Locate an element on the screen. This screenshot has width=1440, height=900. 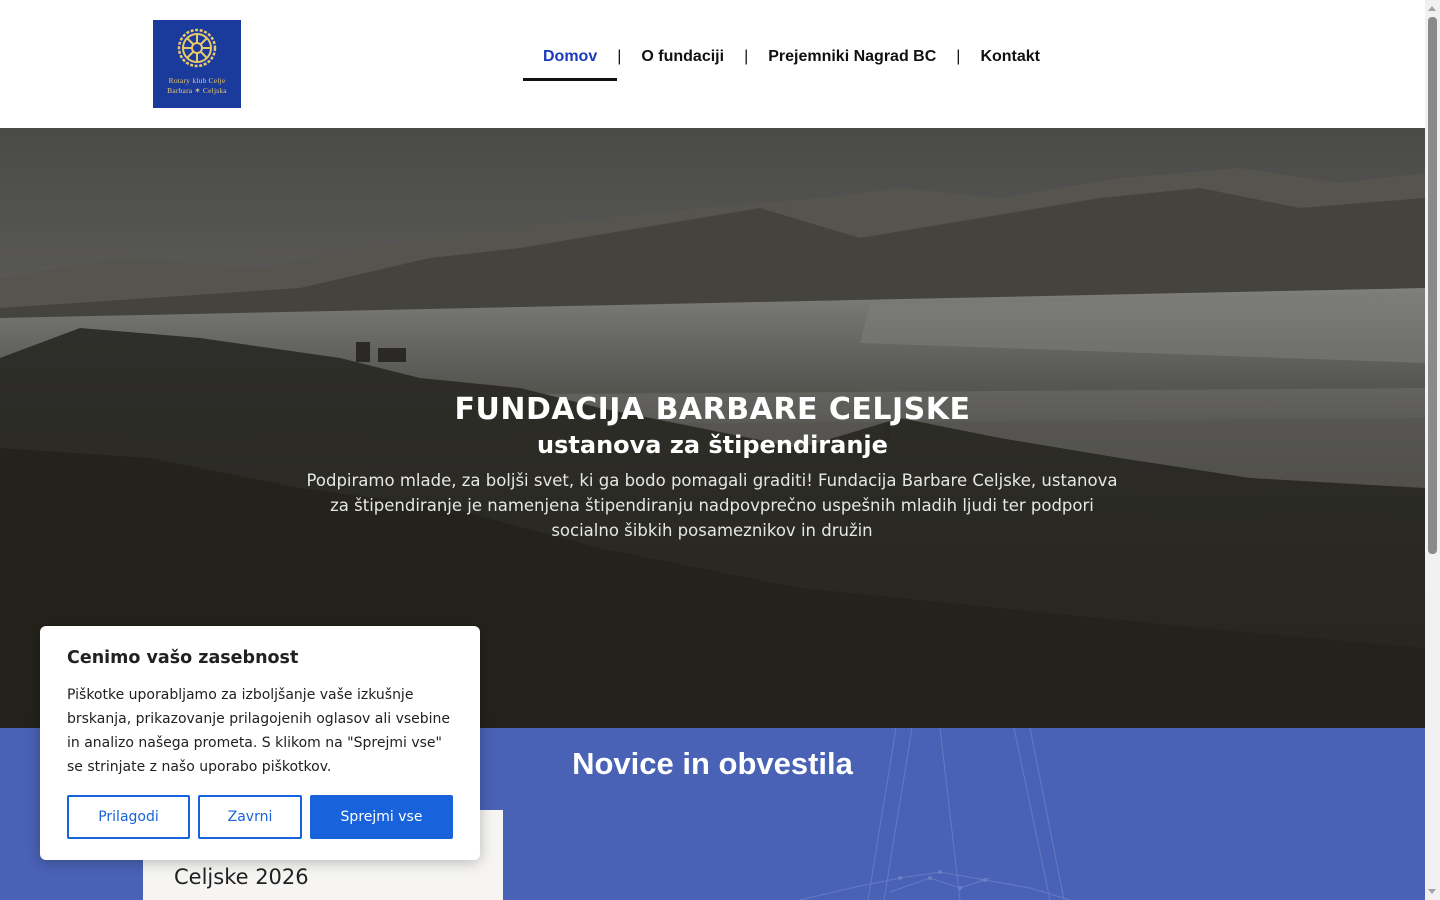
logo-line-1: Rotary klub Celje is located at coordinates (197, 80).